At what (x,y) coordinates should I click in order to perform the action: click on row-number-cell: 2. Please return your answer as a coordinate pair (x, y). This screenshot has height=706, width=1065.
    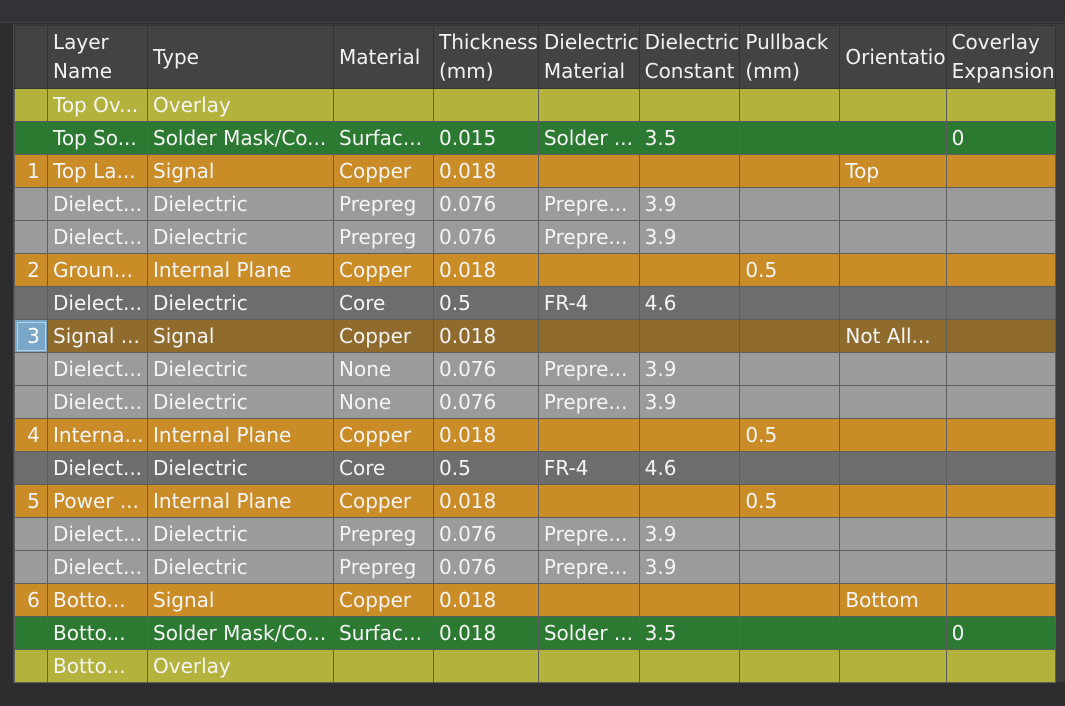
    Looking at the image, I should click on (31, 270).